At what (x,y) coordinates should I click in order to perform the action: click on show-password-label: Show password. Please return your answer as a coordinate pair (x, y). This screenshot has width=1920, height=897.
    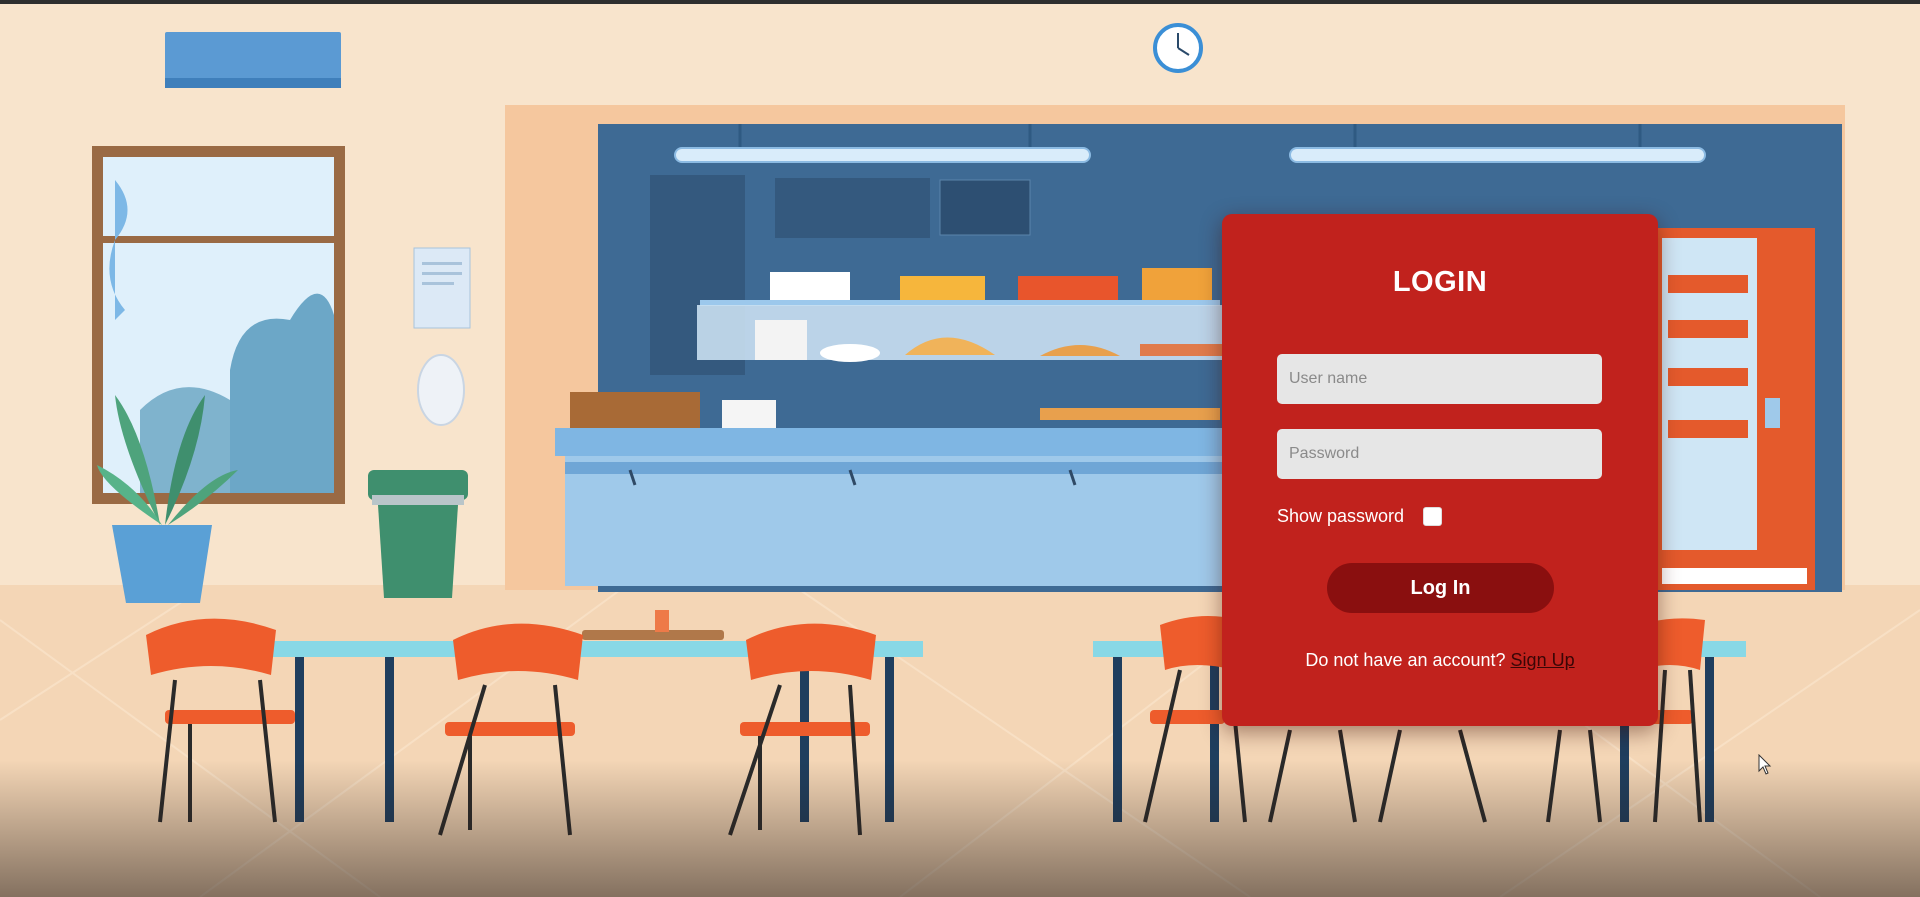
    Looking at the image, I should click on (1341, 515).